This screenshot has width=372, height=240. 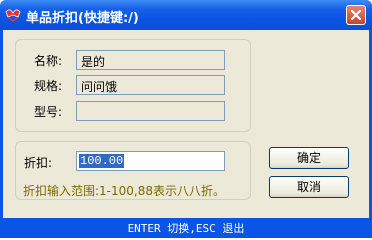 I want to click on app-logo-icon, so click(x=13, y=15).